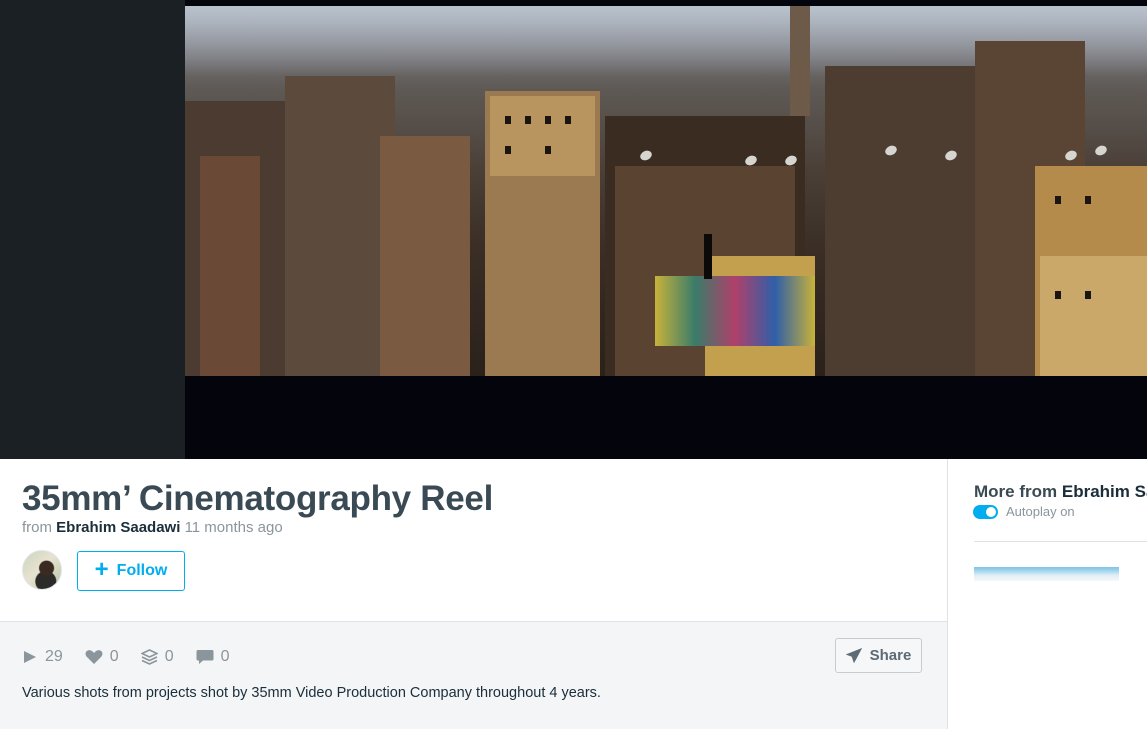  What do you see at coordinates (1060, 541) in the screenshot?
I see `divider` at bounding box center [1060, 541].